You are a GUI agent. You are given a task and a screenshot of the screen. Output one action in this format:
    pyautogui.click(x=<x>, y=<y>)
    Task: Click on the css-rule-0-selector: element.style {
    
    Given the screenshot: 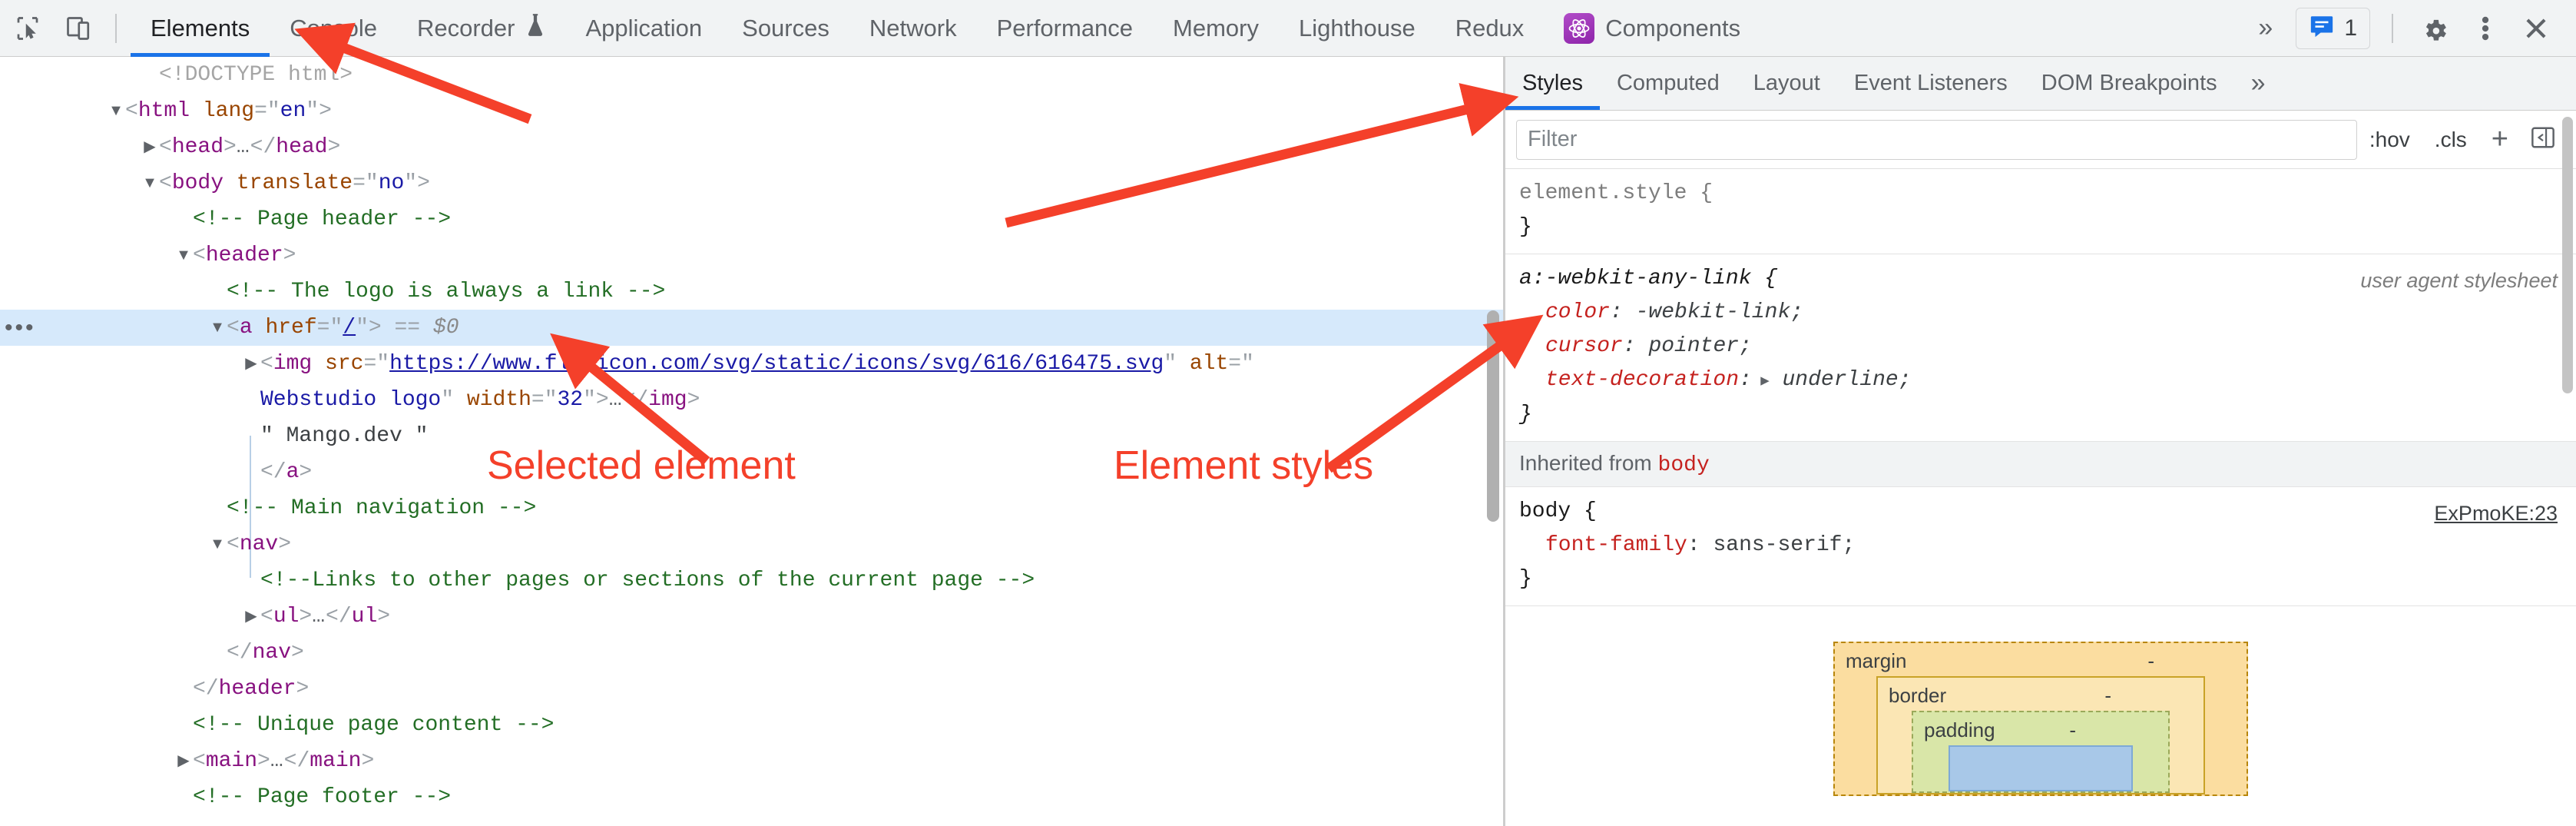 What is the action you would take?
    pyautogui.click(x=2047, y=194)
    